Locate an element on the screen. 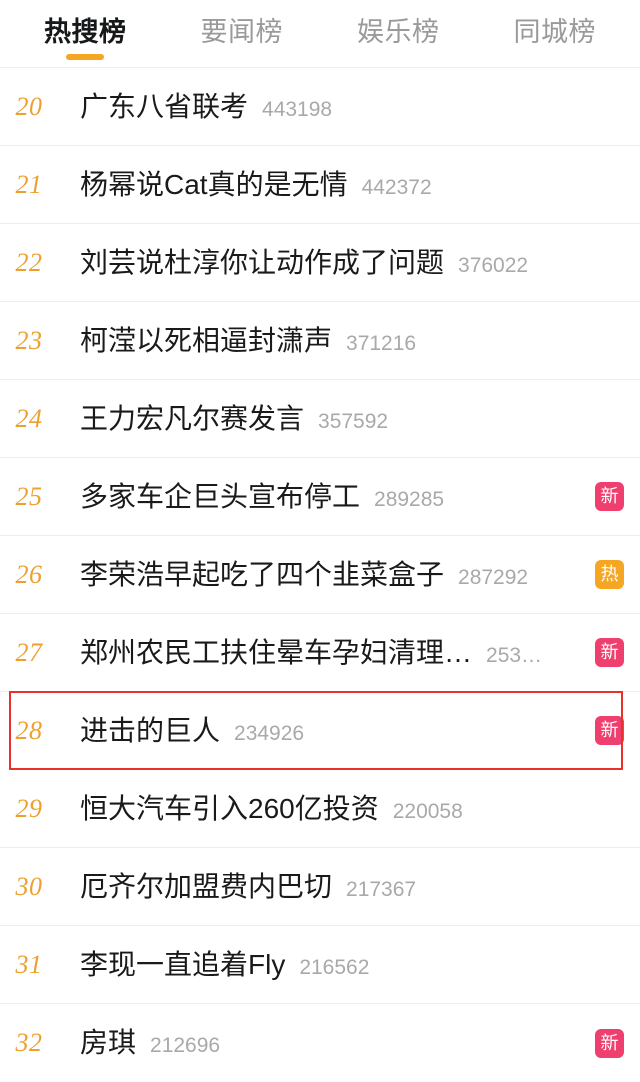 This screenshot has width=640, height=1082. hot-search-row: 27 郑州农民工扶住晕车孕妇清理… 253… 新 is located at coordinates (320, 653).